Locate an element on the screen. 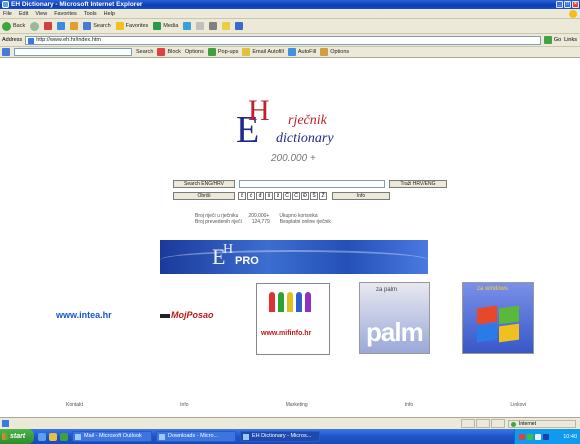 The width and height of the screenshot is (580, 444). menu-edit: Edit is located at coordinates (23, 14).